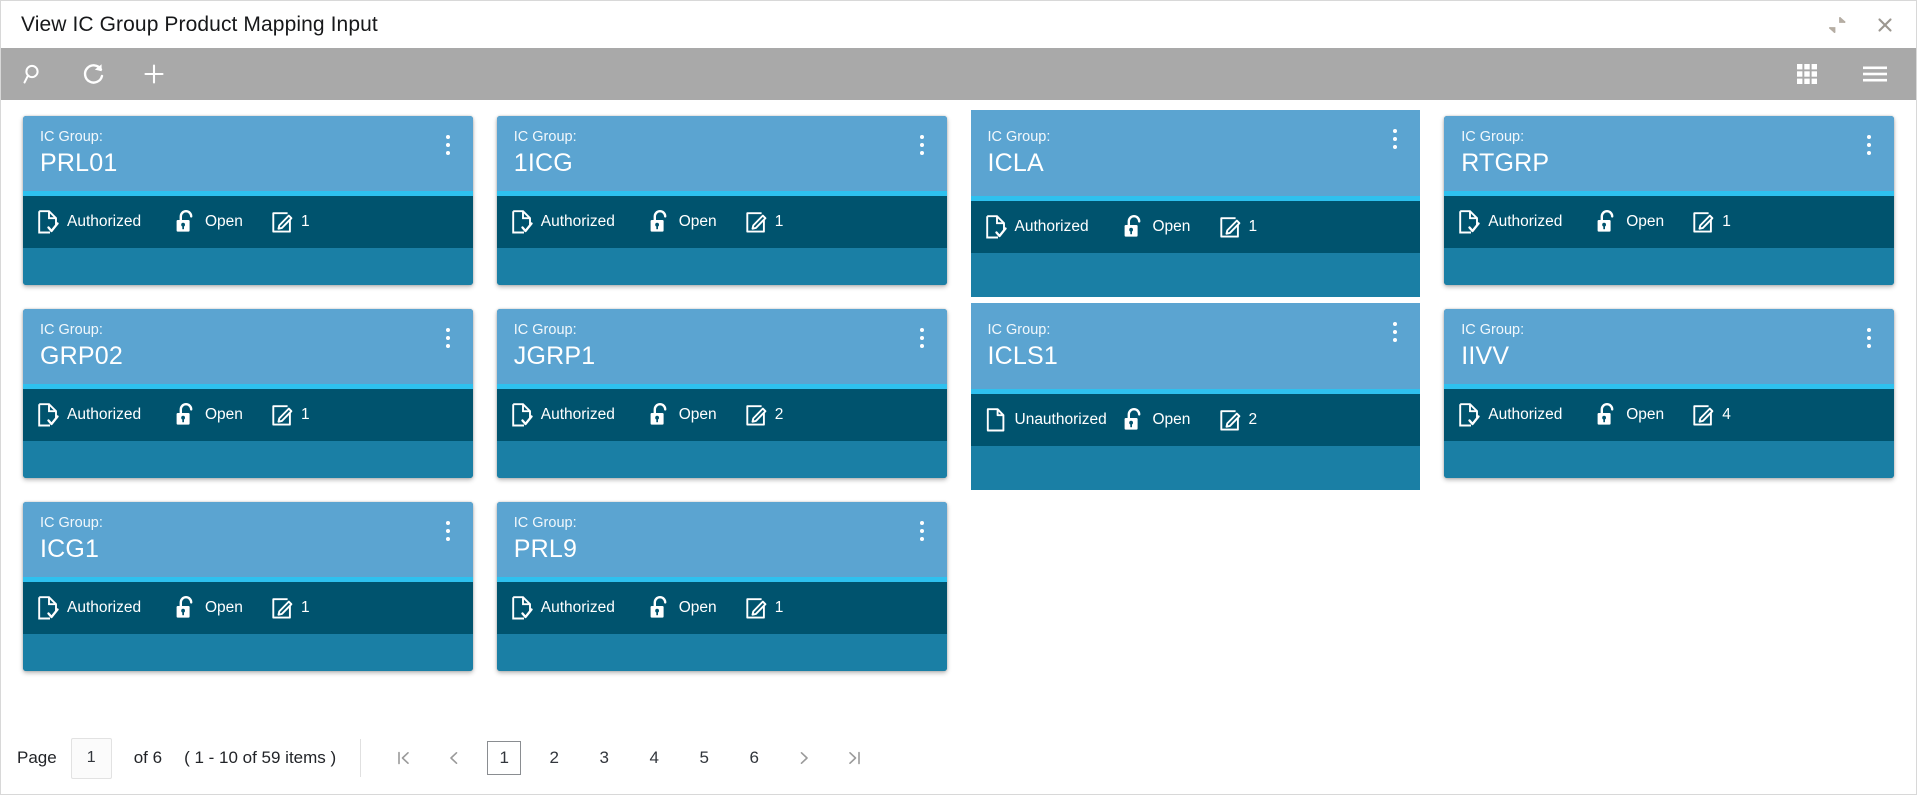  Describe the element at coordinates (754, 758) in the screenshot. I see `page-button-6: 6` at that location.